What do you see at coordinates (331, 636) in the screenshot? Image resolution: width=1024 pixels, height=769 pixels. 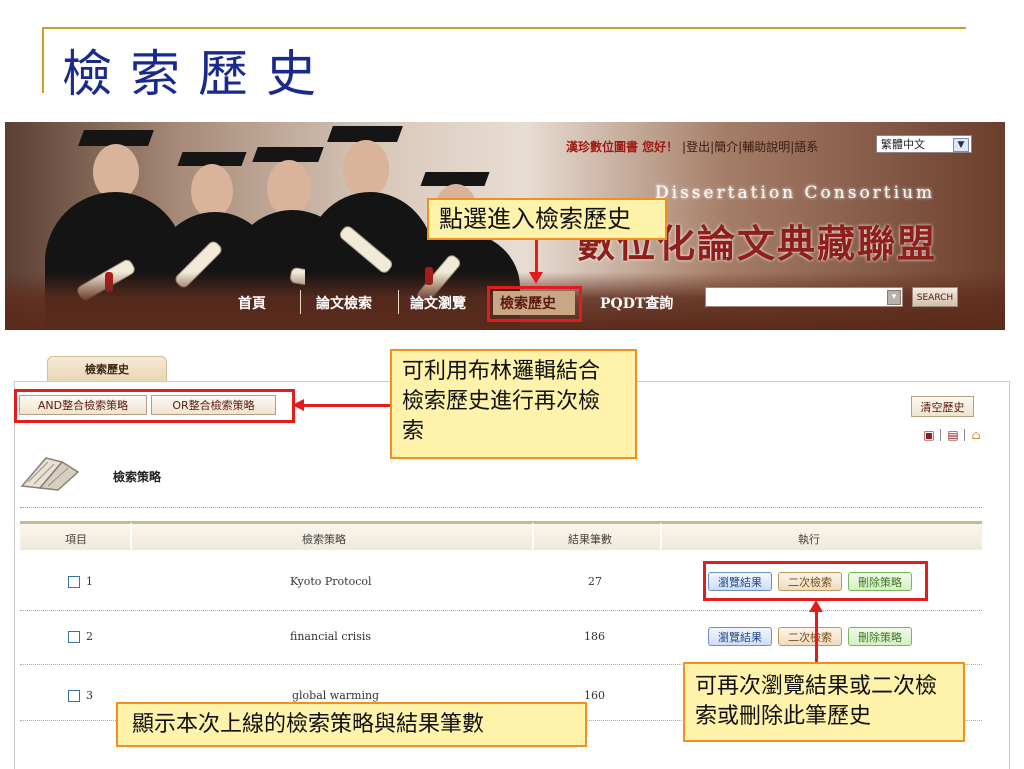 I see `row-strategy: financial crisis` at bounding box center [331, 636].